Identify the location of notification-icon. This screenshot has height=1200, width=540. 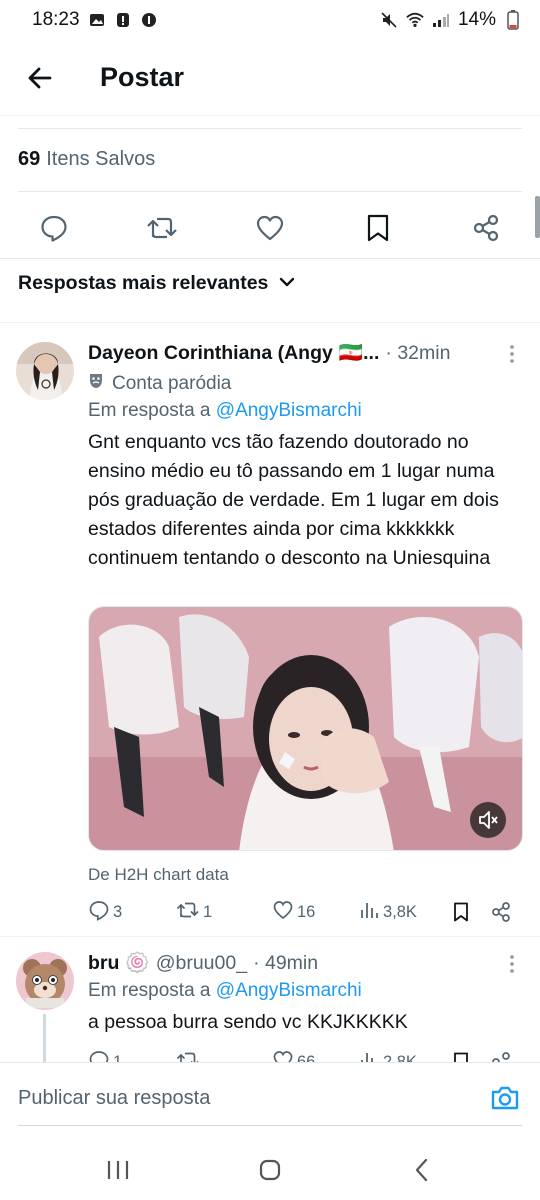
(149, 20).